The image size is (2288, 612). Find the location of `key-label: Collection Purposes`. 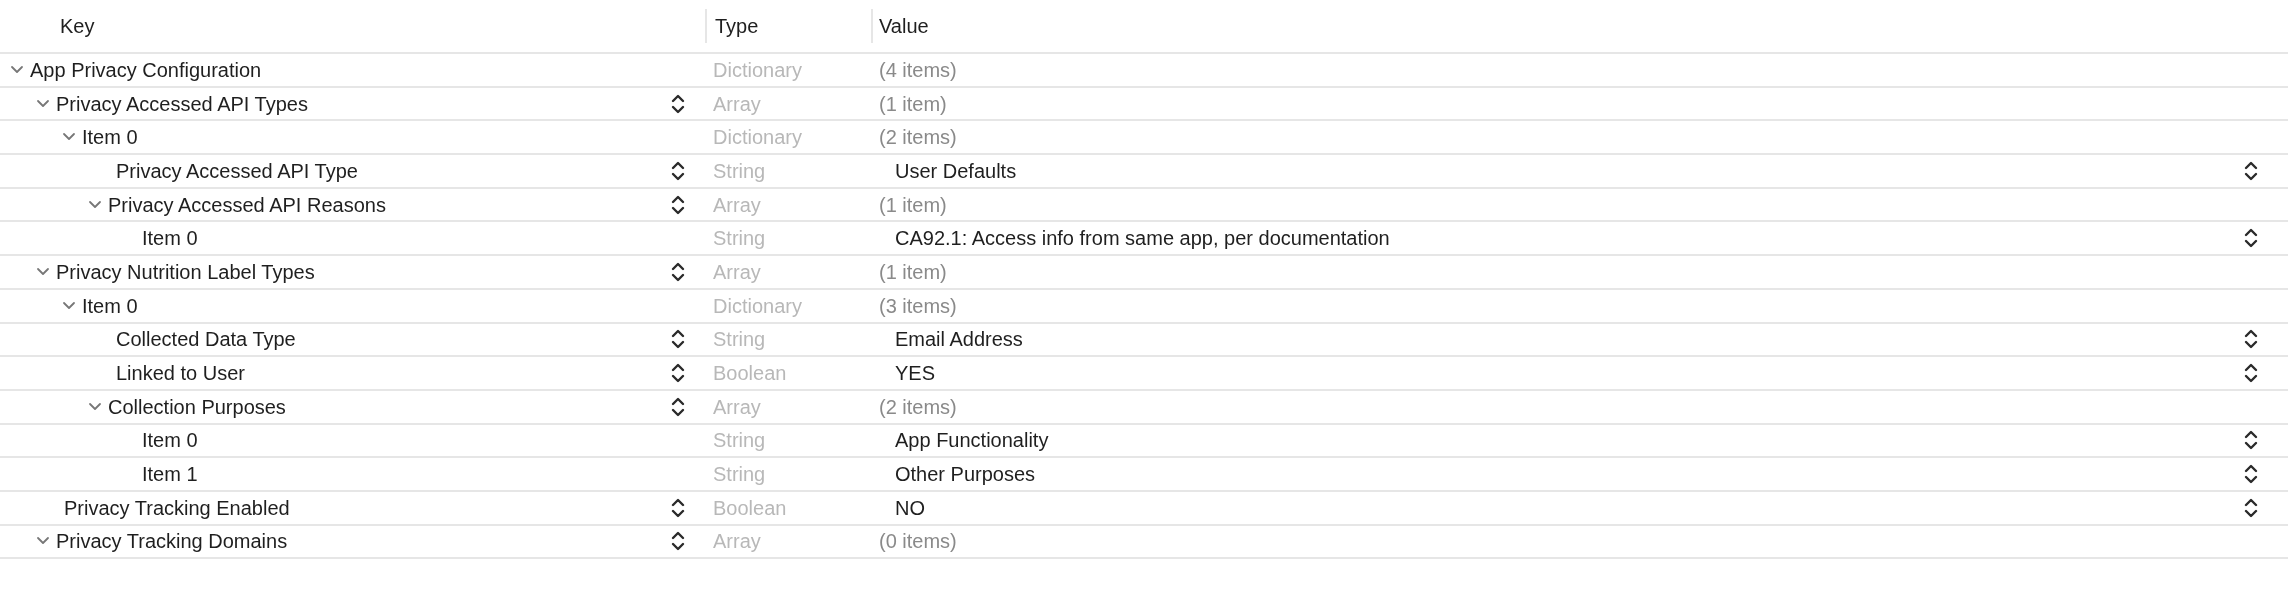

key-label: Collection Purposes is located at coordinates (197, 407).